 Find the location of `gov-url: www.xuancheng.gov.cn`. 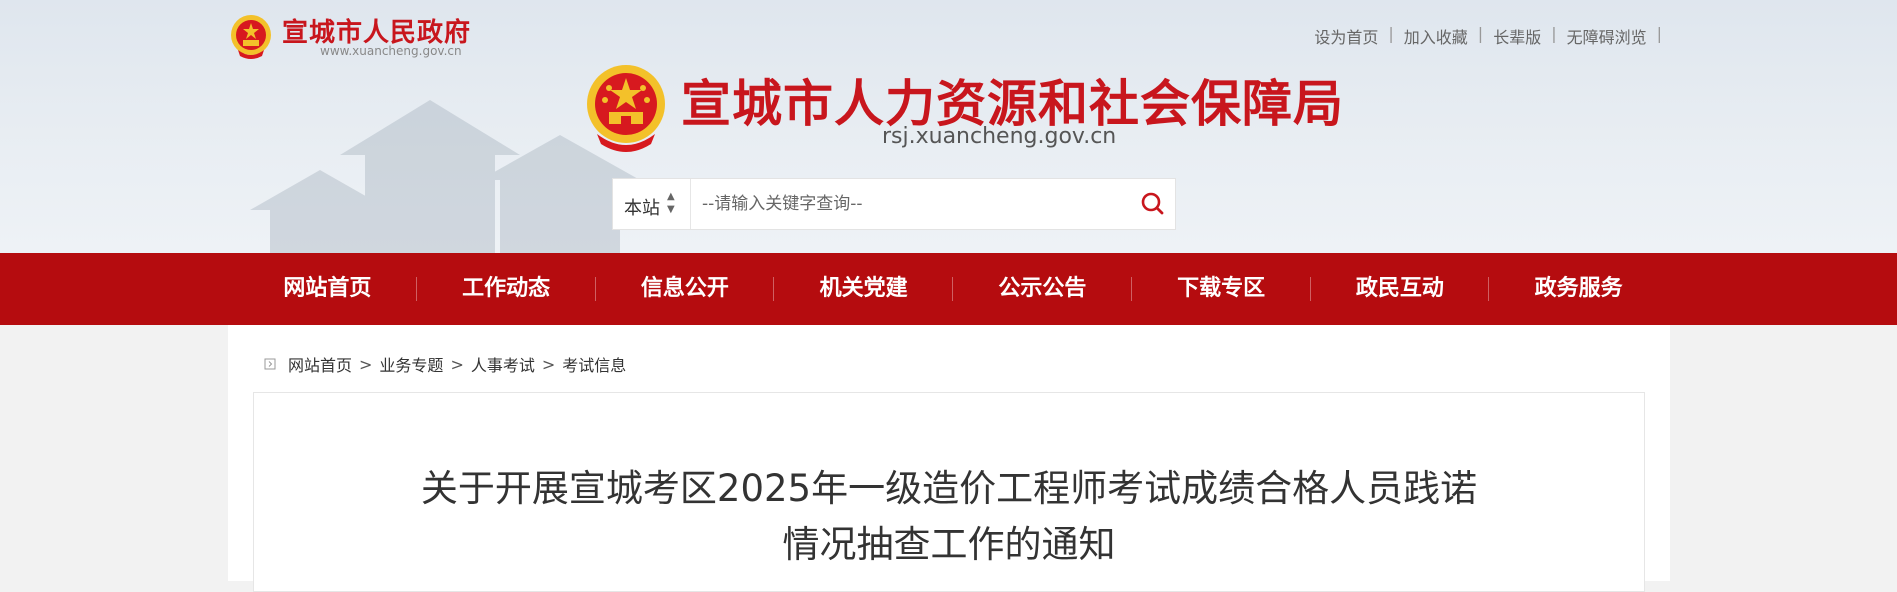

gov-url: www.xuancheng.gov.cn is located at coordinates (391, 51).